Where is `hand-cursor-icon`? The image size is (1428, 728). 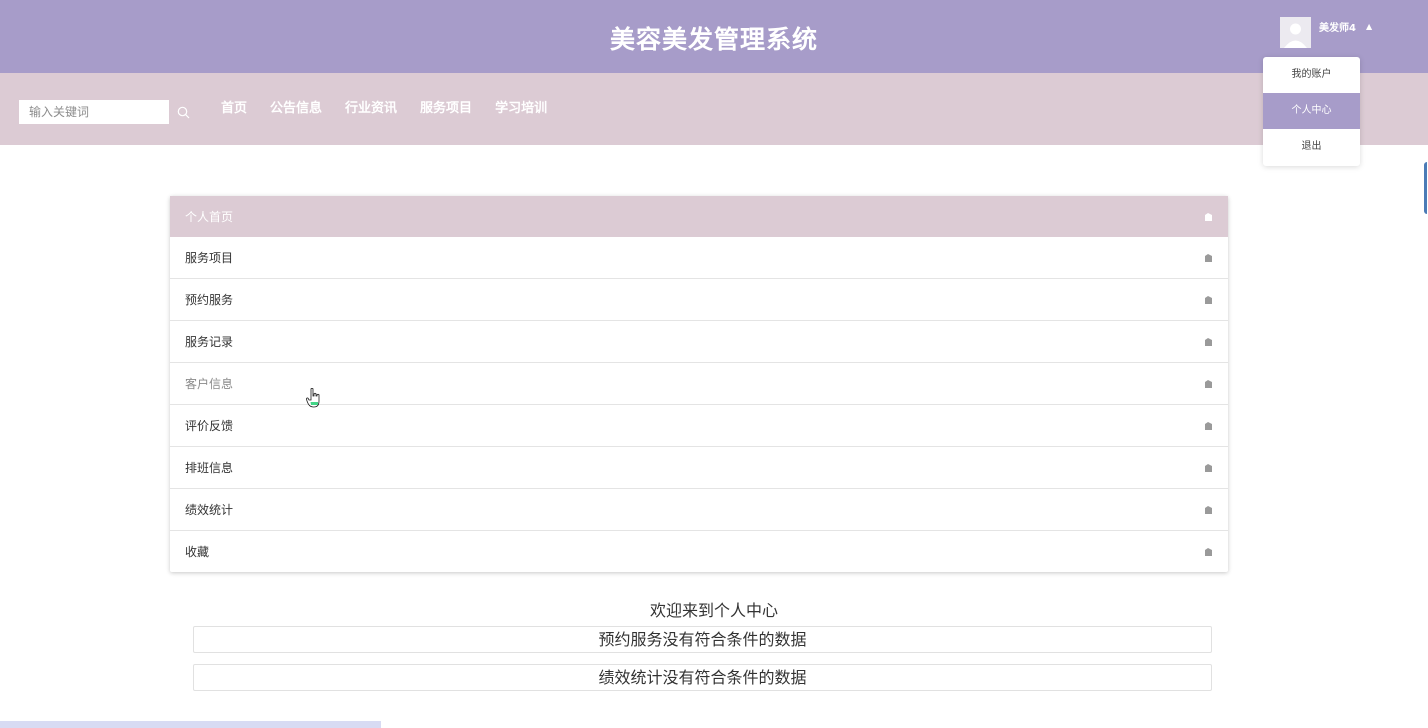 hand-cursor-icon is located at coordinates (314, 399).